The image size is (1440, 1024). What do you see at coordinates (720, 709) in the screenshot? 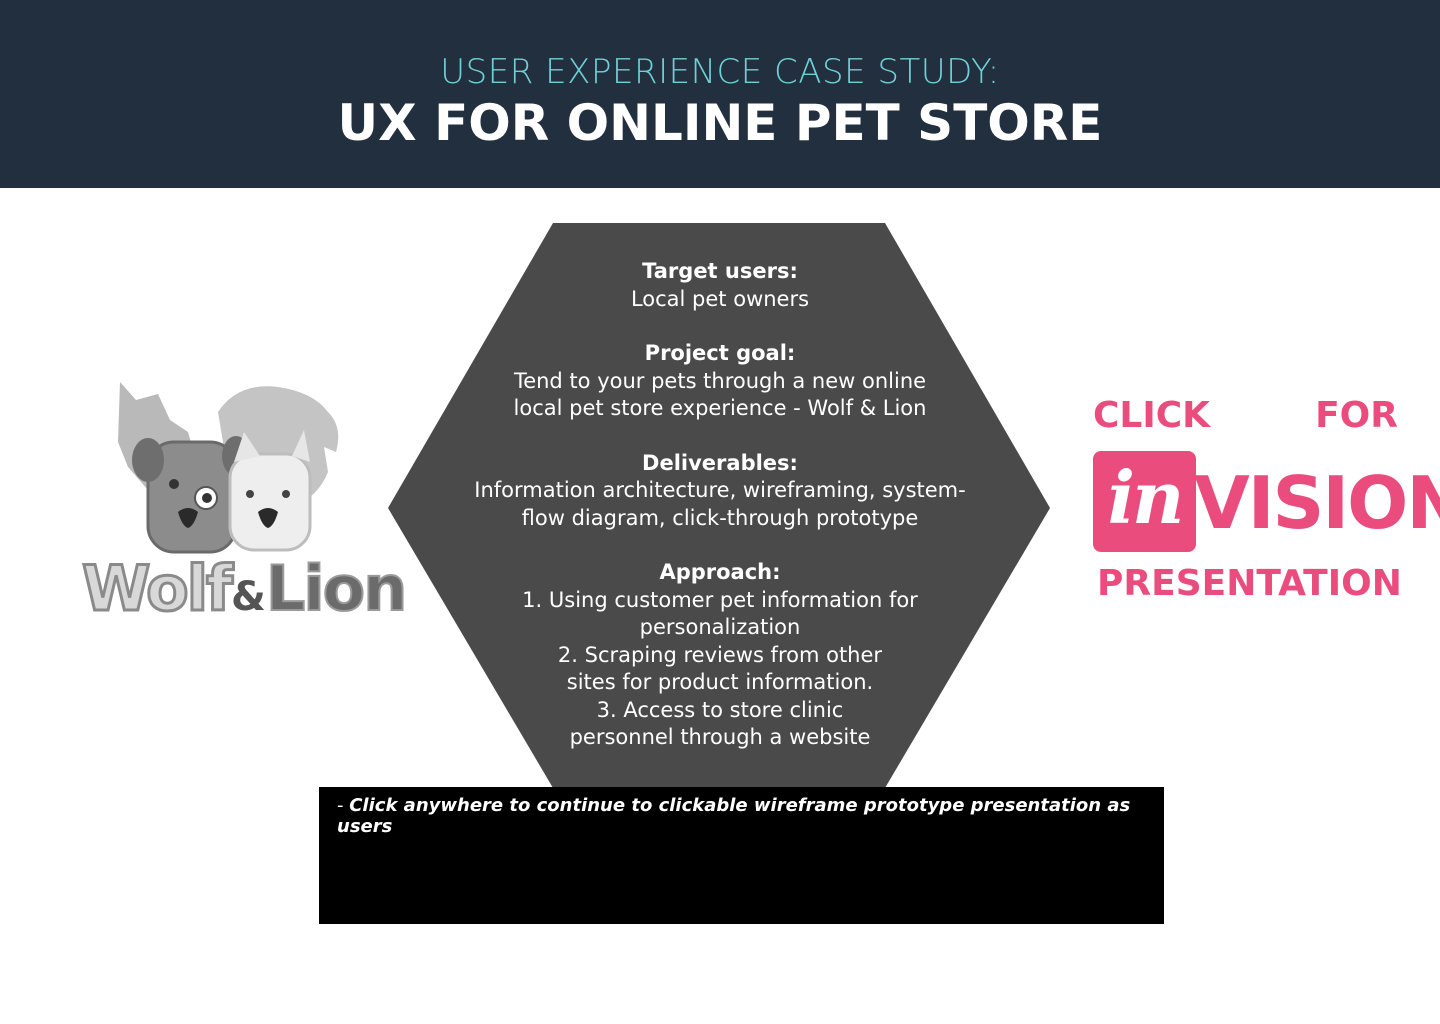
I see `approach-line: 3. Access to store clinic` at bounding box center [720, 709].